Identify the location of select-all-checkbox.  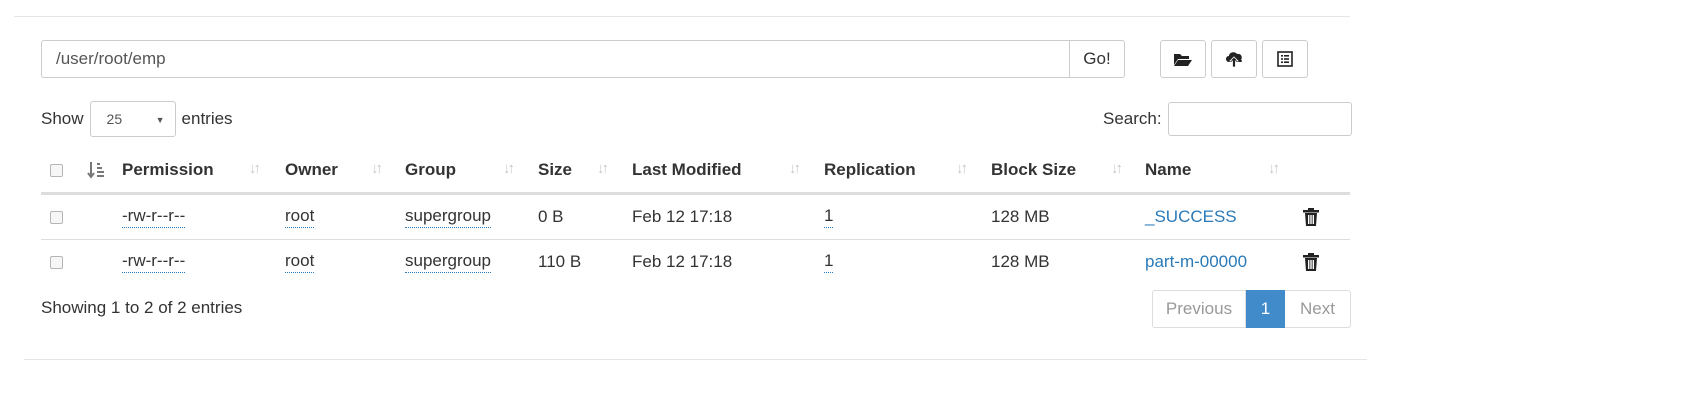
(56, 170).